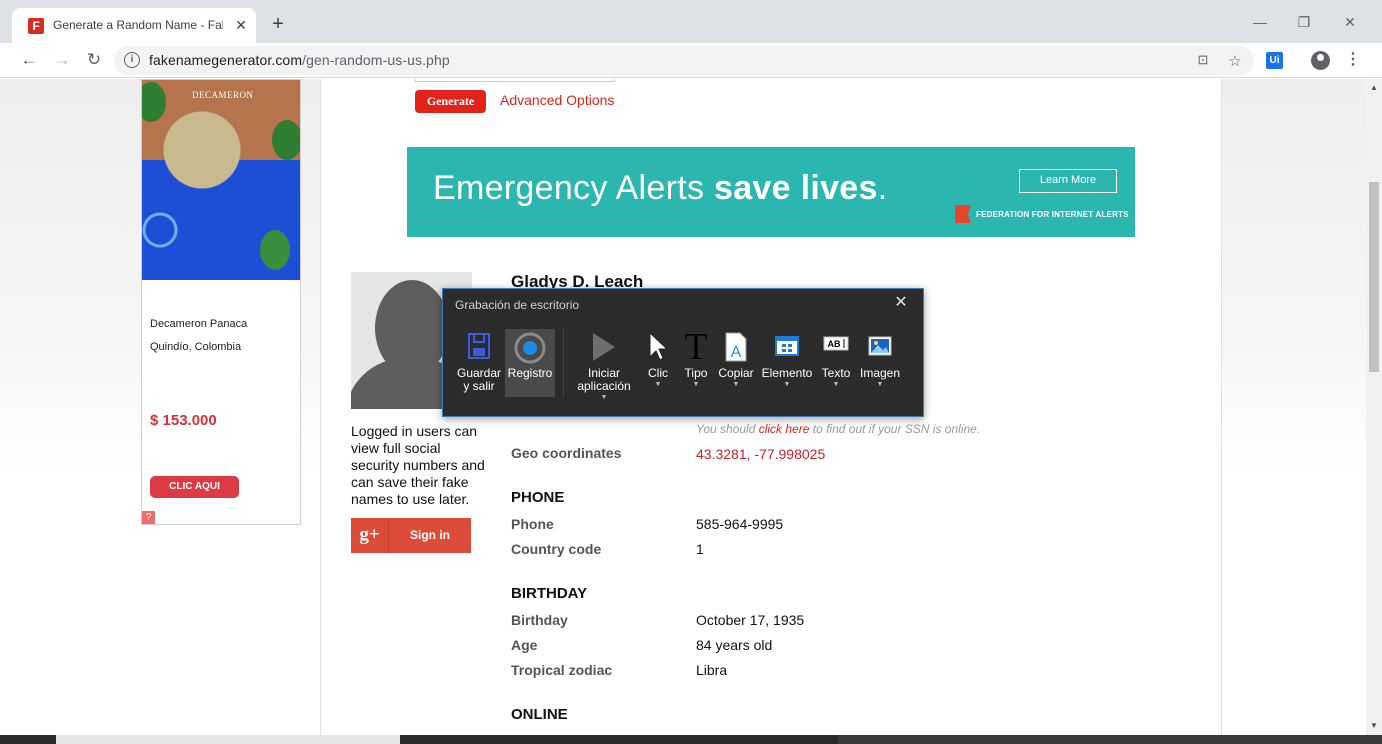 The width and height of the screenshot is (1382, 744). What do you see at coordinates (604, 347) in the screenshot?
I see `play-icon` at bounding box center [604, 347].